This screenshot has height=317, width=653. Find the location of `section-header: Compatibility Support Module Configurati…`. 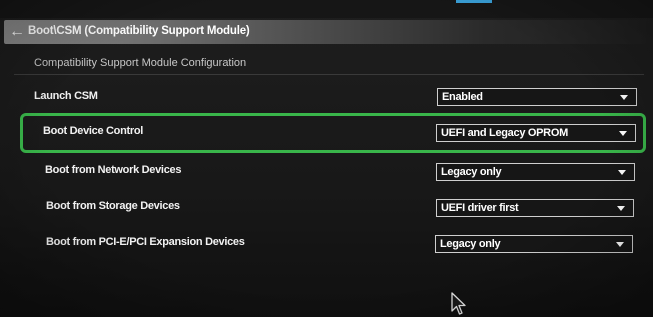

section-header: Compatibility Support Module Configurati… is located at coordinates (140, 63).